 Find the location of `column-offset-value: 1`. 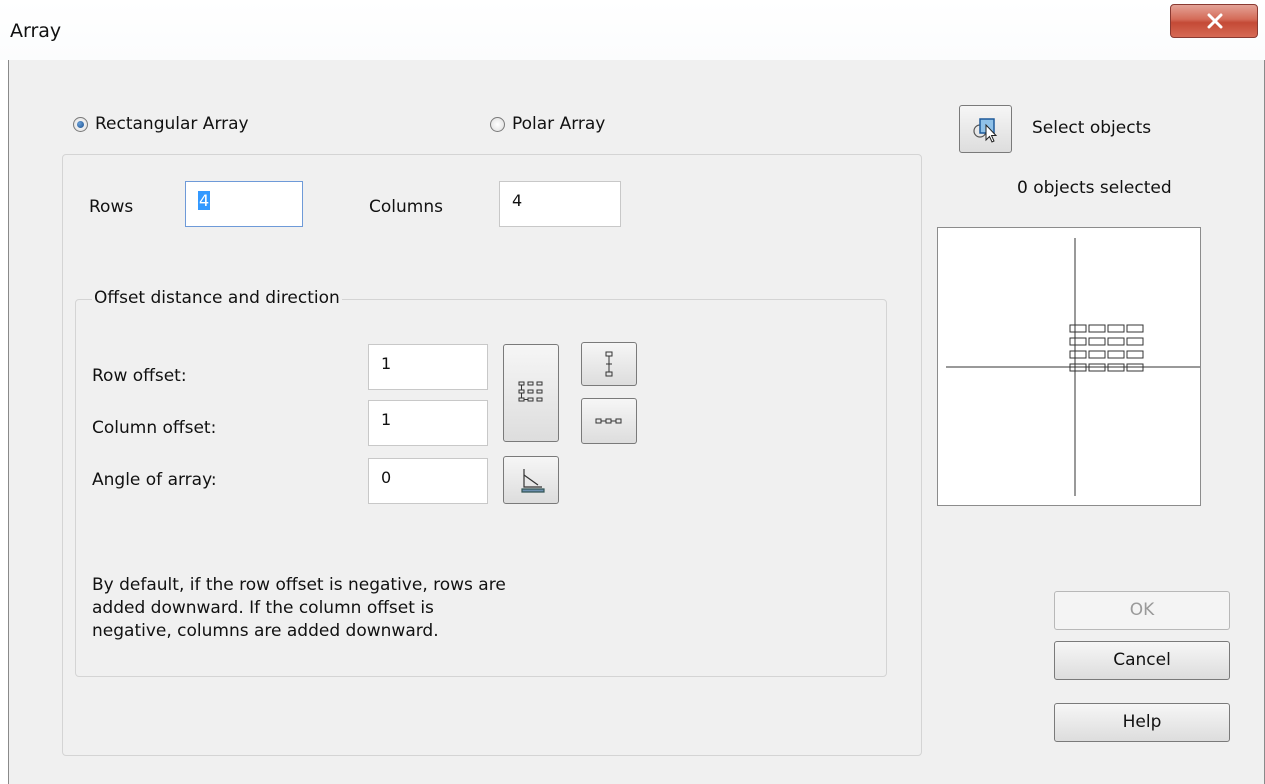

column-offset-value: 1 is located at coordinates (386, 419).